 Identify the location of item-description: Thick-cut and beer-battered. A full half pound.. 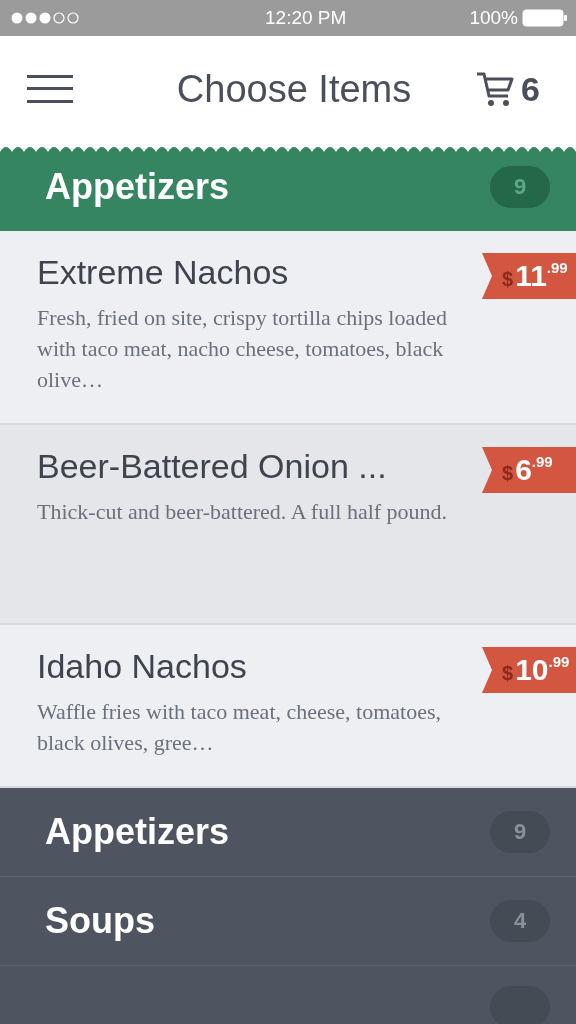
(243, 512).